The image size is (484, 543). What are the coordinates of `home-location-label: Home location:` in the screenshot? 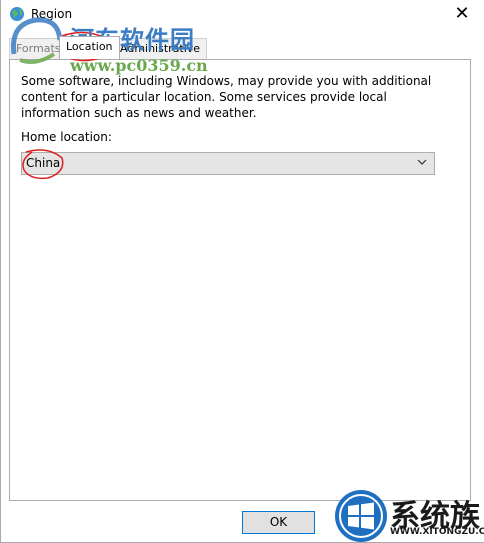 It's located at (66, 137).